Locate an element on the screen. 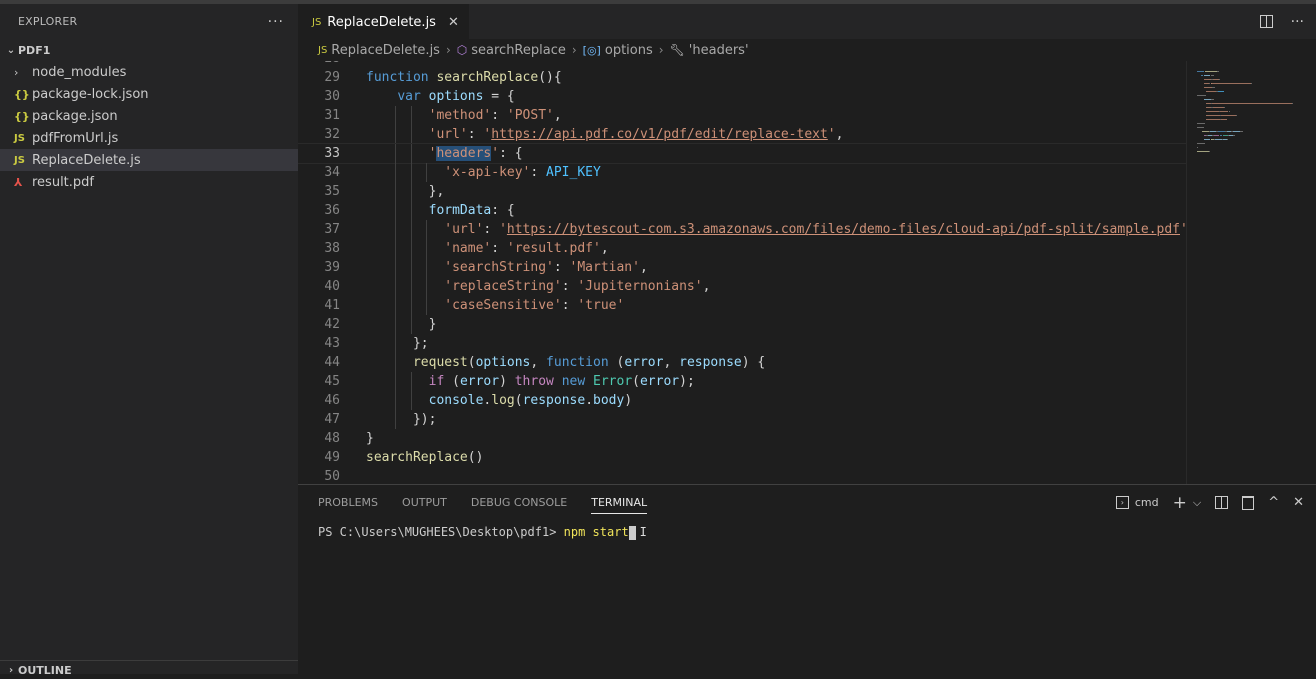 The height and width of the screenshot is (679, 1316). tree-item-label: package-lock.json is located at coordinates (90, 94).